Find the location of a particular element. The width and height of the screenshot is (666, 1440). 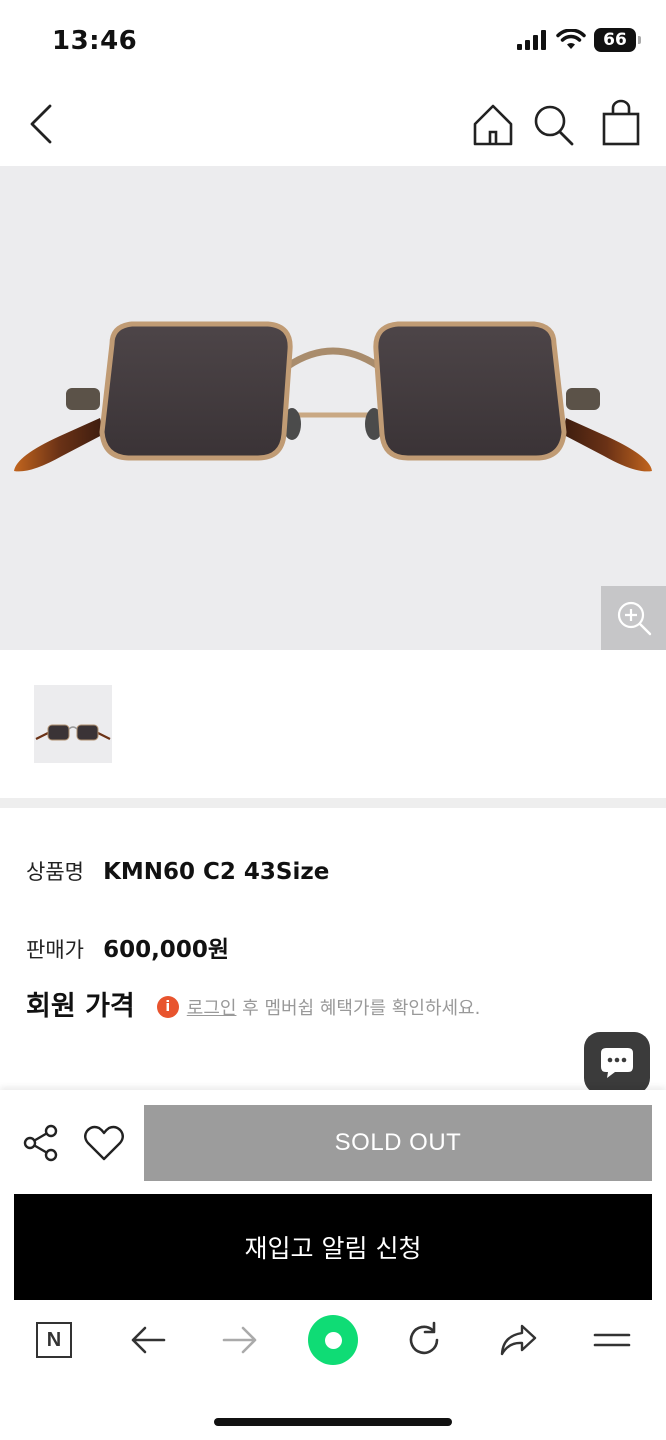

back-button is located at coordinates (44, 125).